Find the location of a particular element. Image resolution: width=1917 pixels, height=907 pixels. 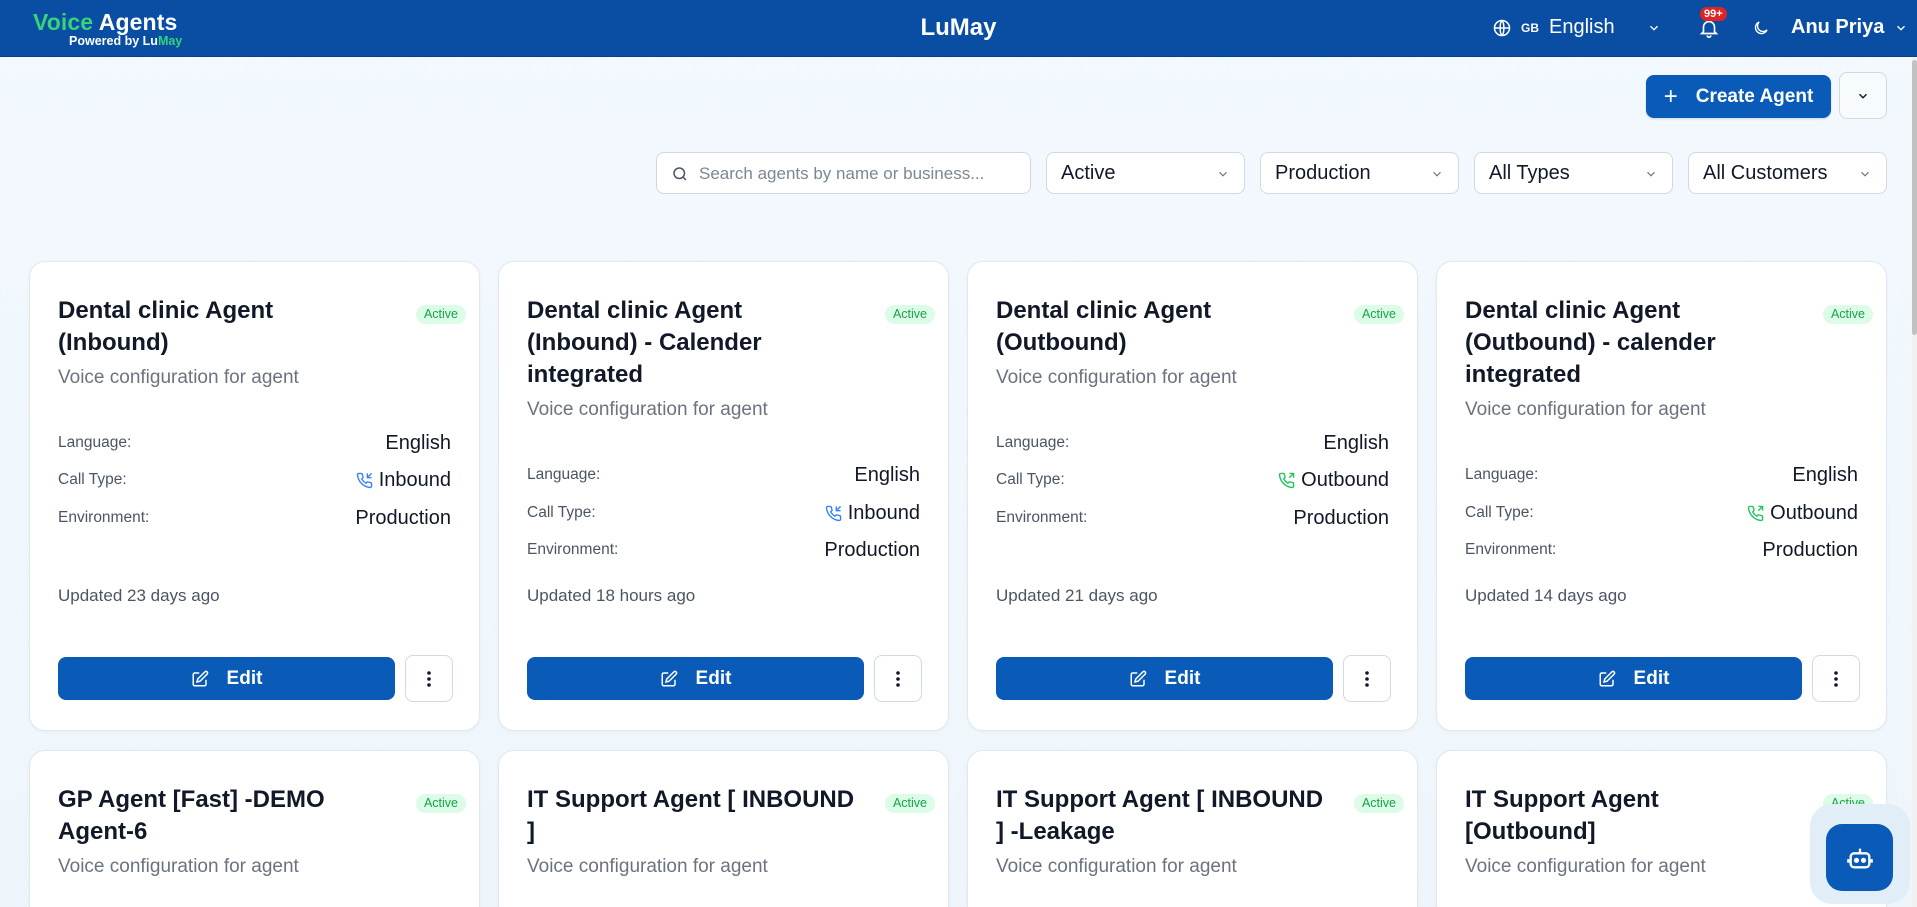

agent-title: Dental clinic Agent (Outbound) is located at coordinates (1104, 326).